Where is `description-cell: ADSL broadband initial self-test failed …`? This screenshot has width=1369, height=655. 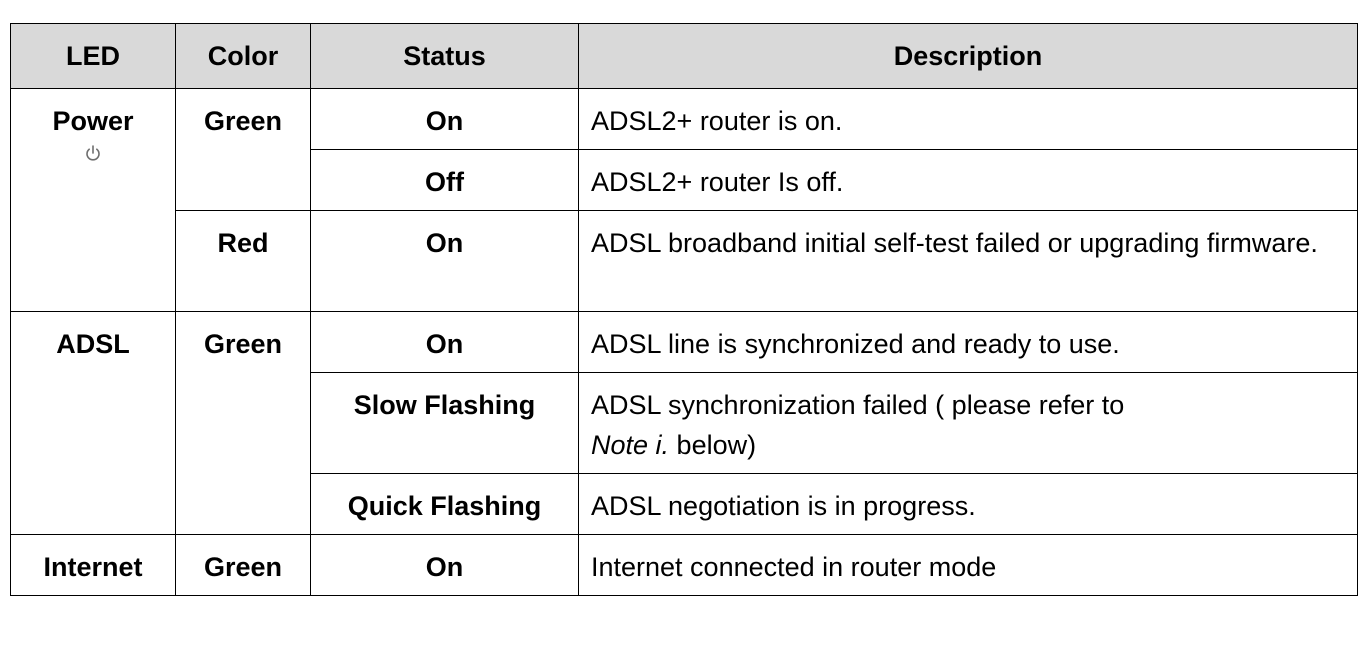
description-cell: ADSL broadband initial self-test failed … is located at coordinates (968, 261).